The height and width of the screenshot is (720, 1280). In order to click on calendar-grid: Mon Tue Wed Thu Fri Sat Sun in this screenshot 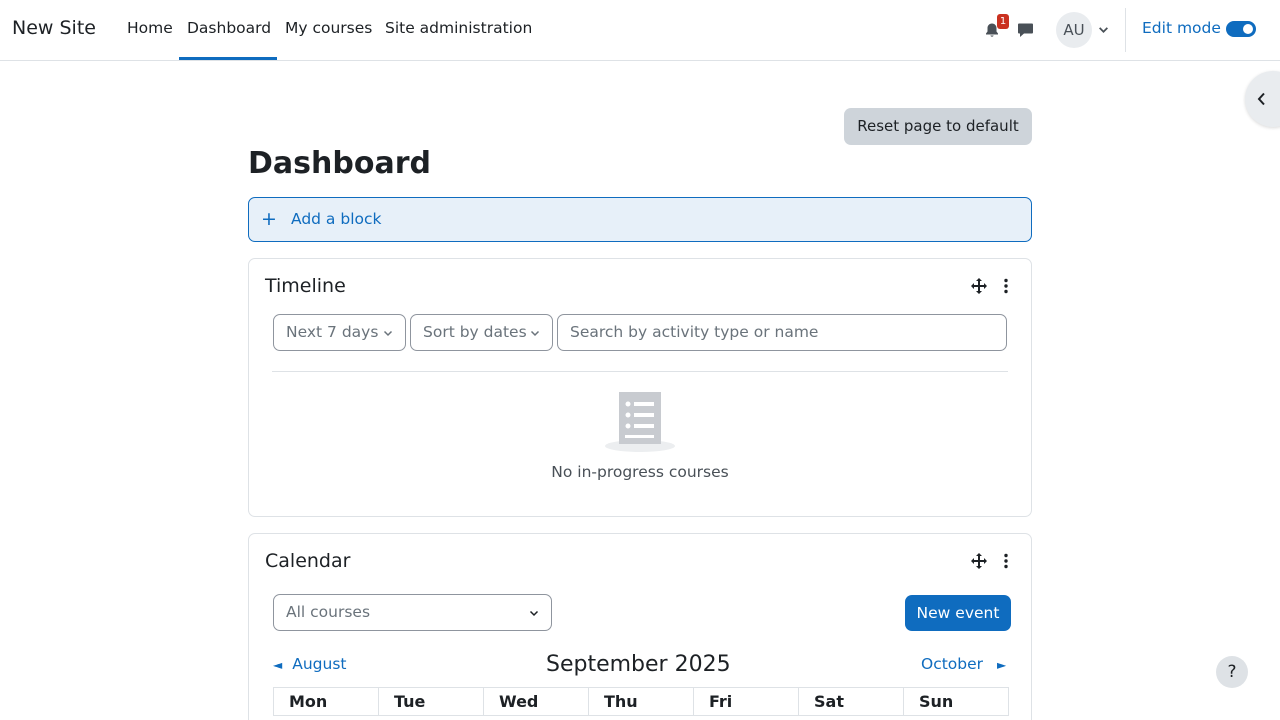, I will do `click(641, 701)`.